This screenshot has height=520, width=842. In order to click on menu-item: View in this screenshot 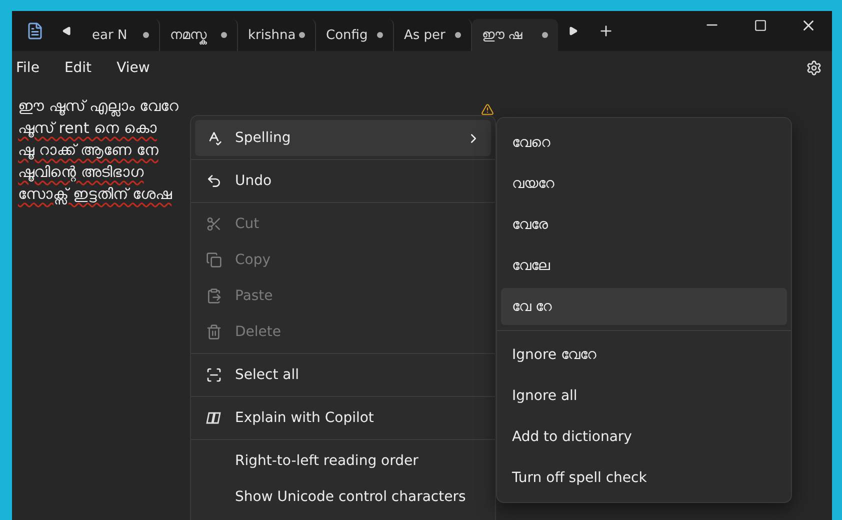, I will do `click(138, 68)`.